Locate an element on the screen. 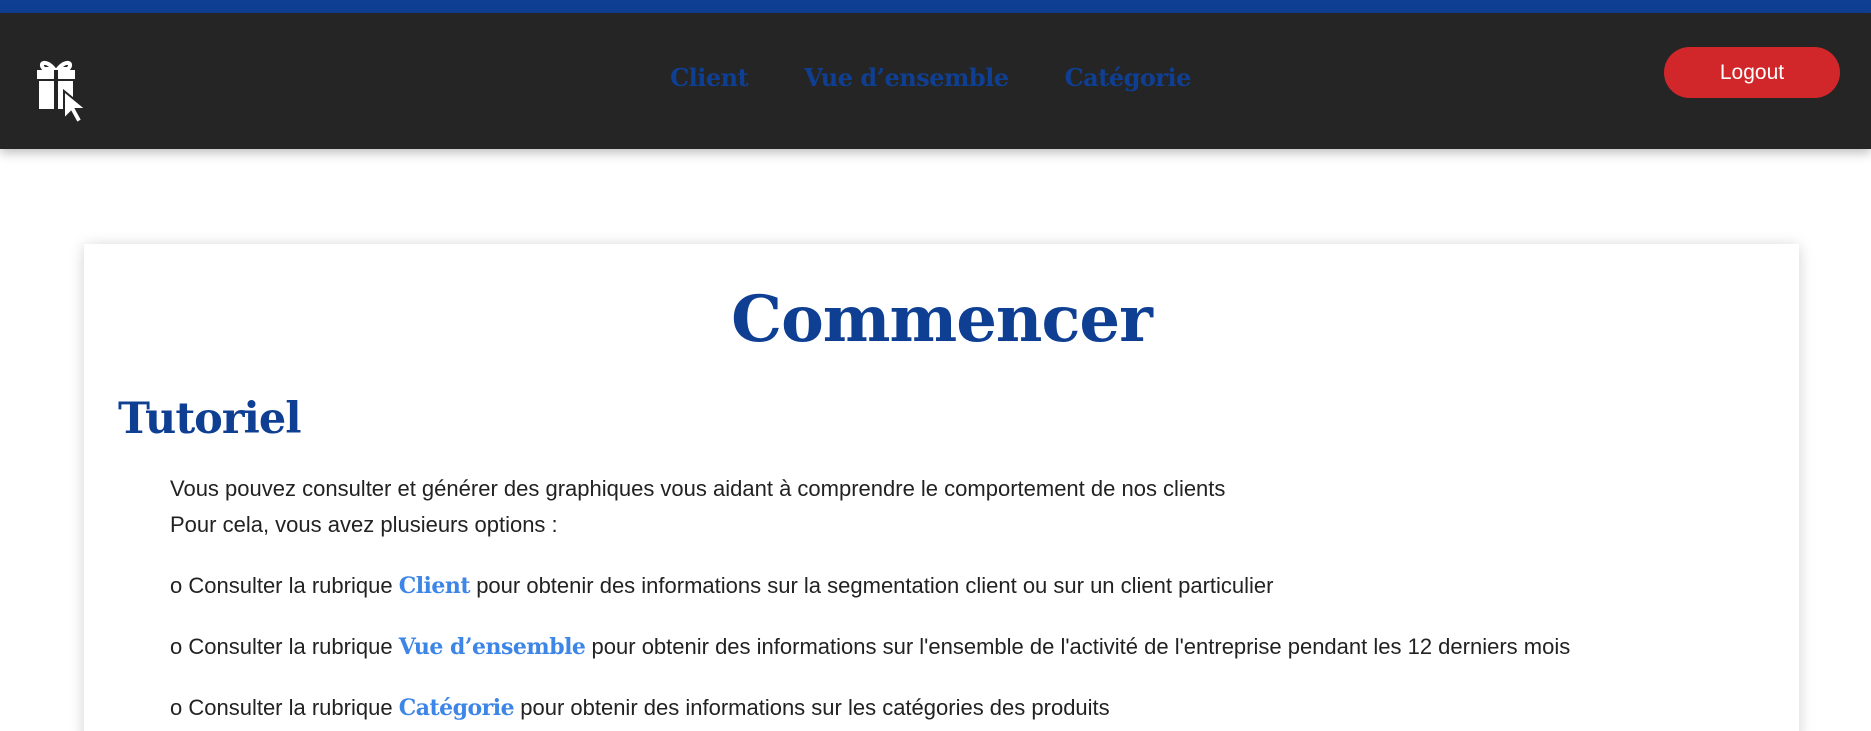 Image resolution: width=1871 pixels, height=731 pixels. section-title: Tutoriel is located at coordinates (210, 419).